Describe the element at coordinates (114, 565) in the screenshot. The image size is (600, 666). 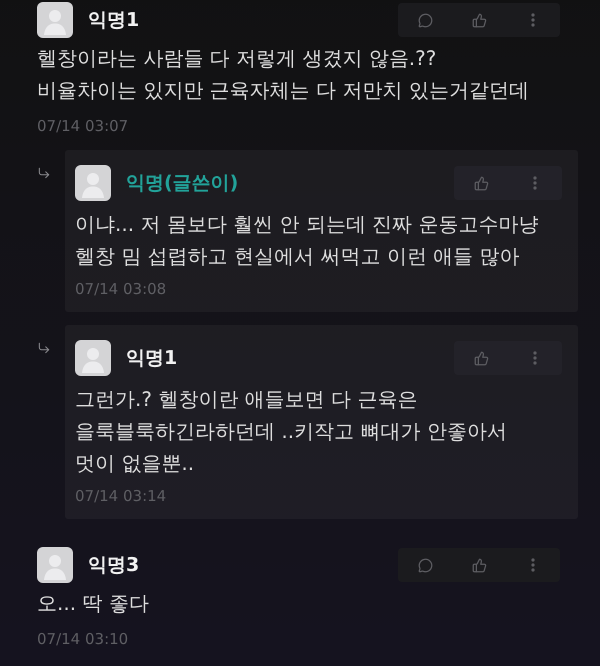
I see `author-name: 익명3` at that location.